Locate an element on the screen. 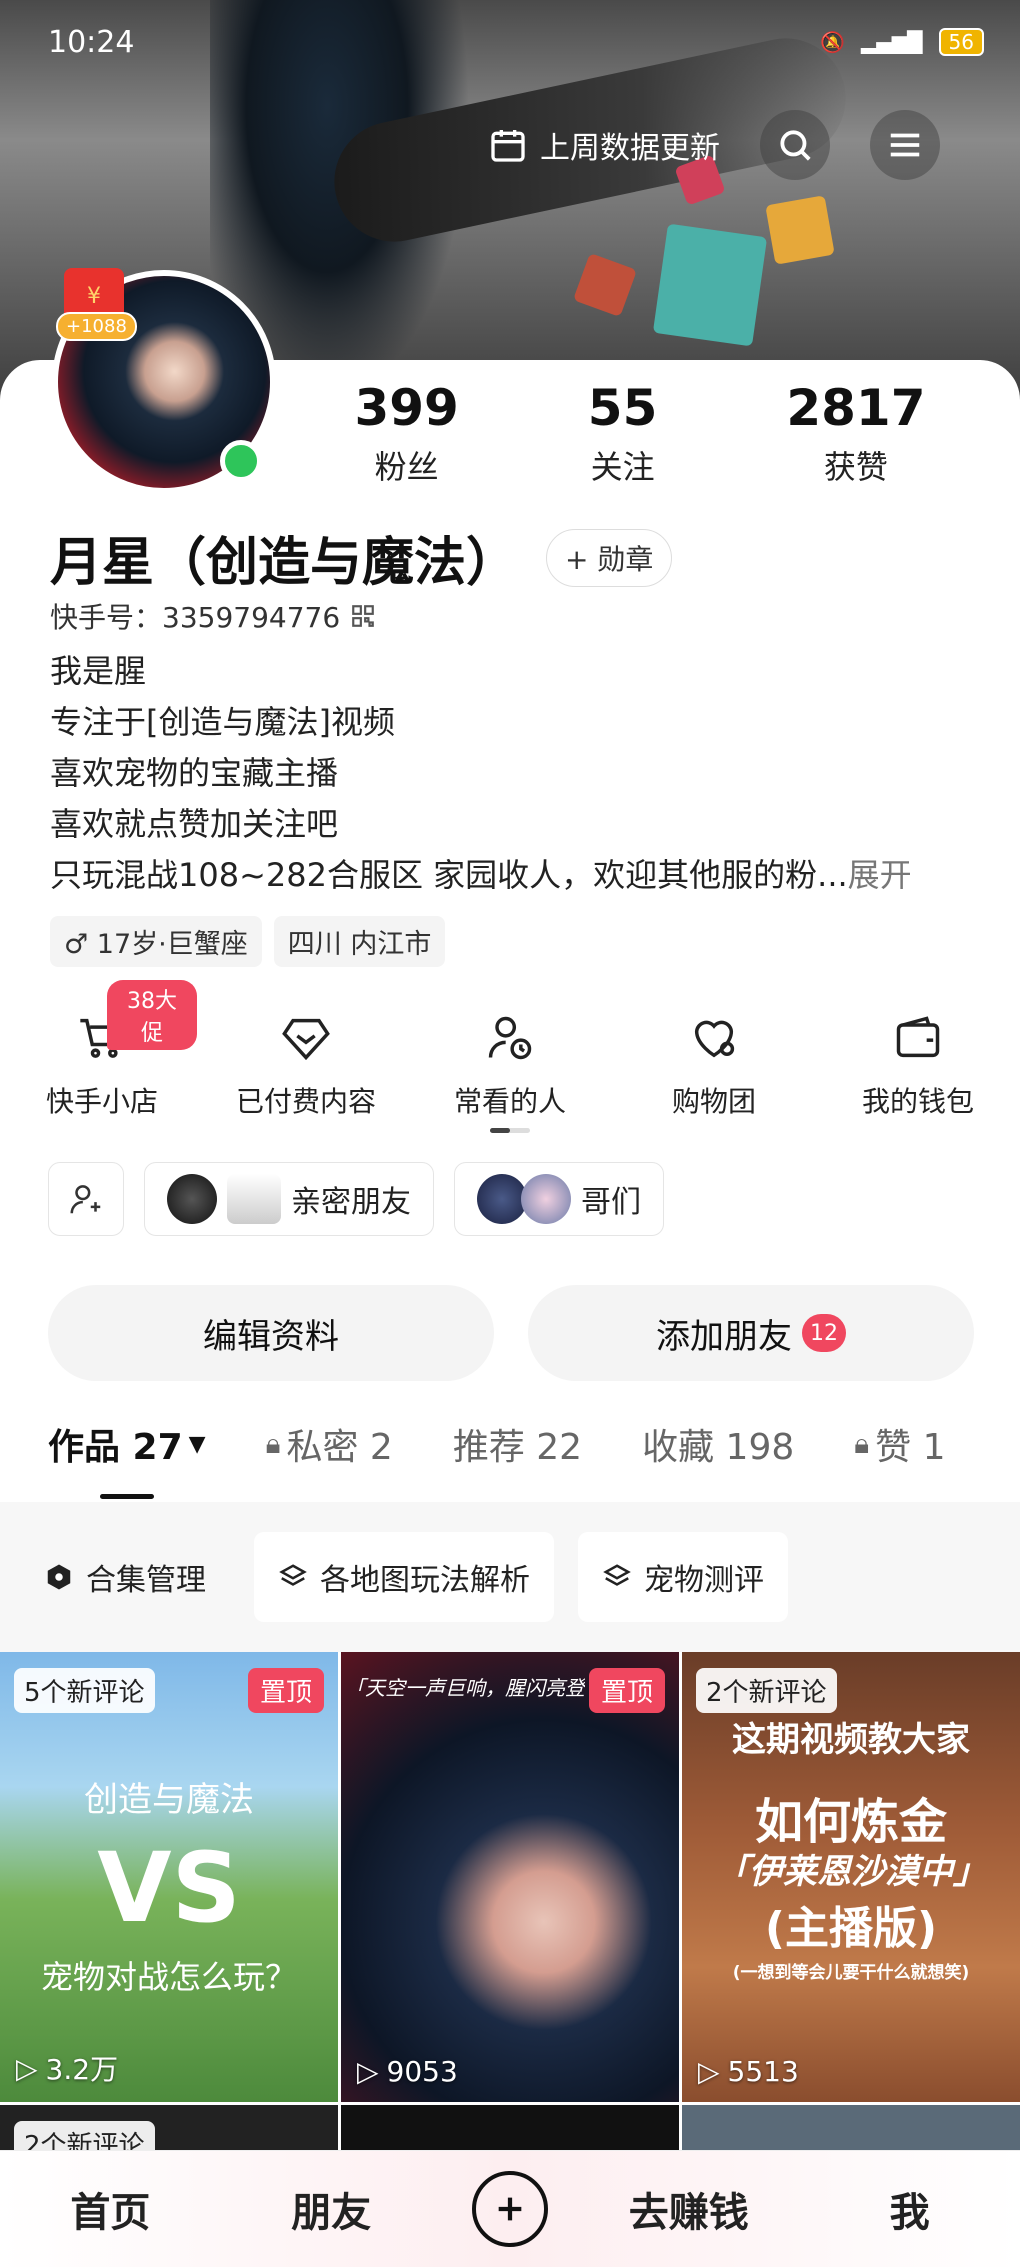  buddies-chip: 哥们 is located at coordinates (559, 1199).